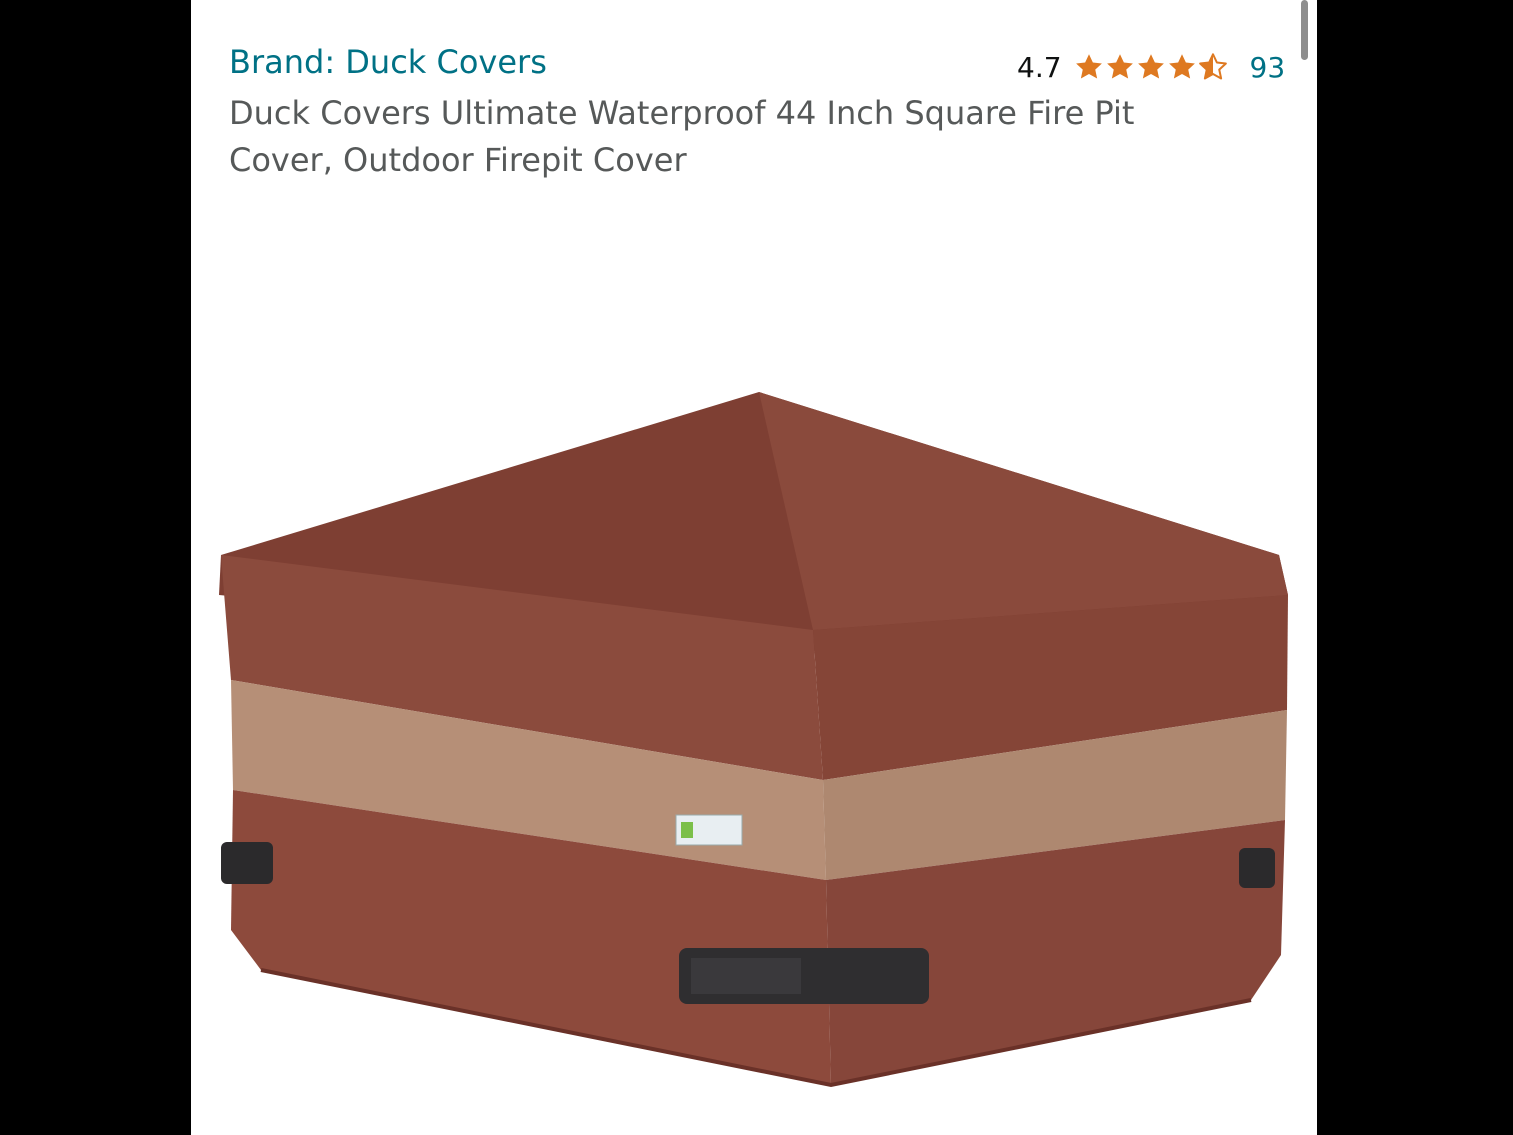 The height and width of the screenshot is (1135, 1513). Describe the element at coordinates (1304, 30) in the screenshot. I see `scrollbar` at that location.